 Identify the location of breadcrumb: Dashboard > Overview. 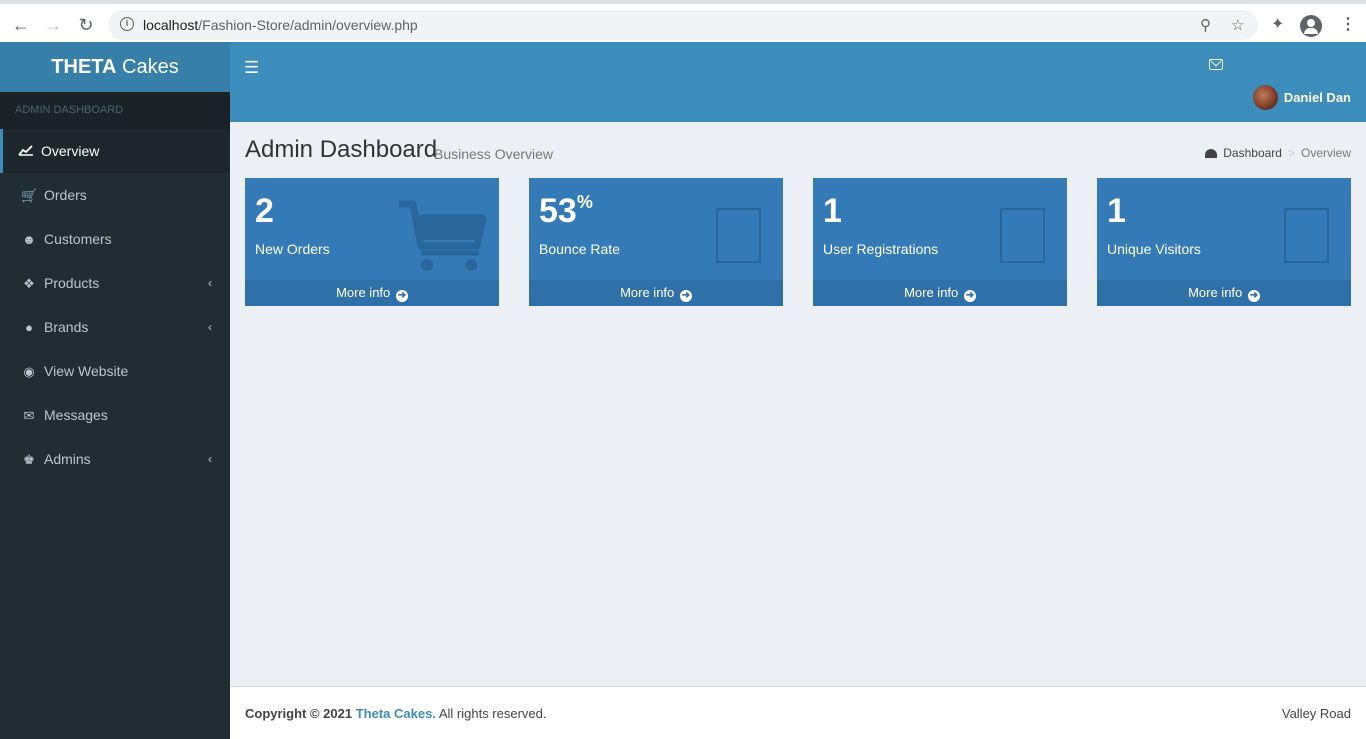
(1278, 153).